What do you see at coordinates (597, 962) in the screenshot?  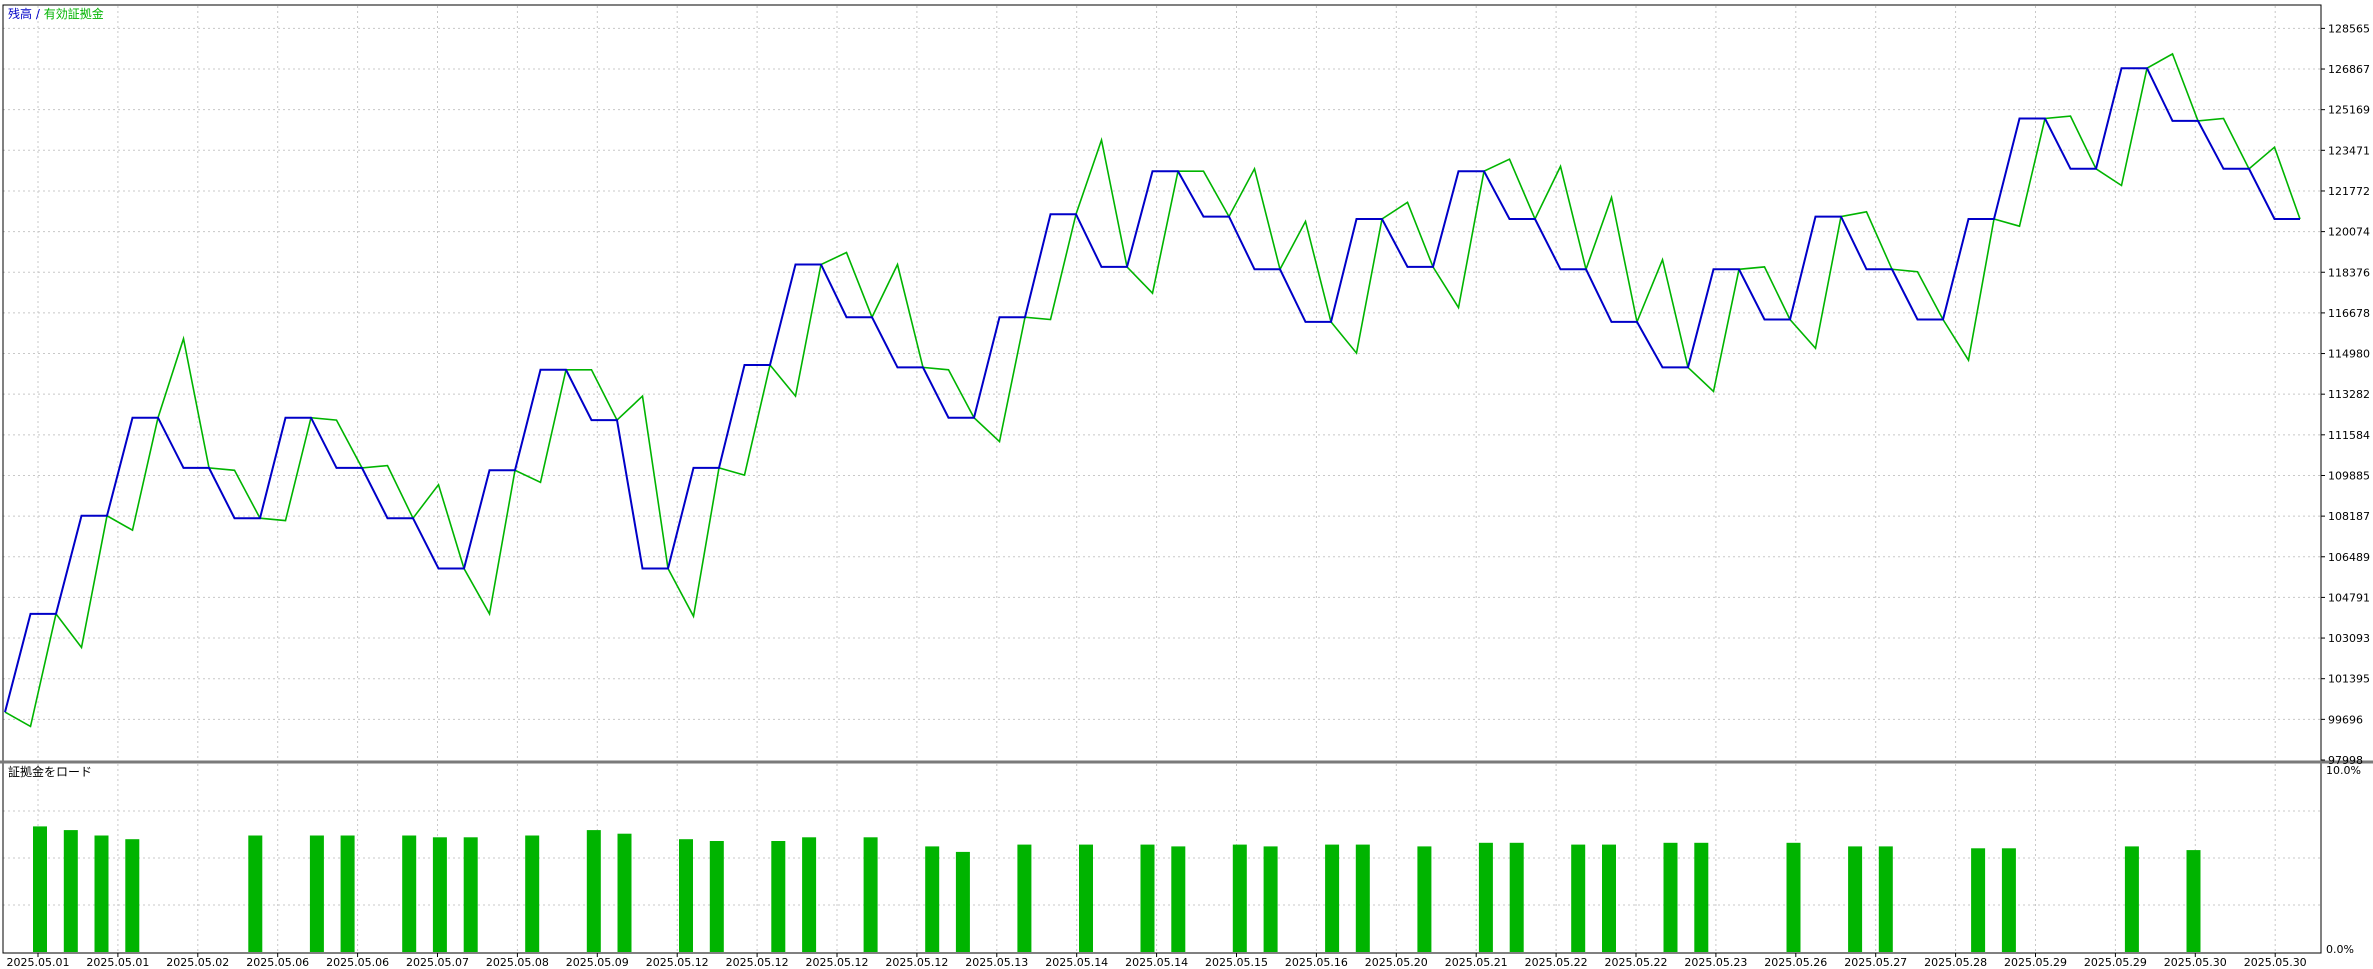 I see `x-tick-label: 2025.05.09` at bounding box center [597, 962].